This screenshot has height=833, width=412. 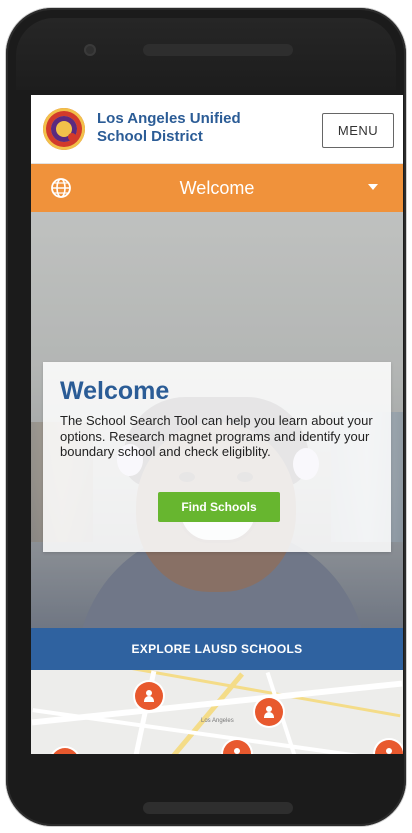 I want to click on site-header: Los Angeles Unified School District MENU, so click(x=217, y=129).